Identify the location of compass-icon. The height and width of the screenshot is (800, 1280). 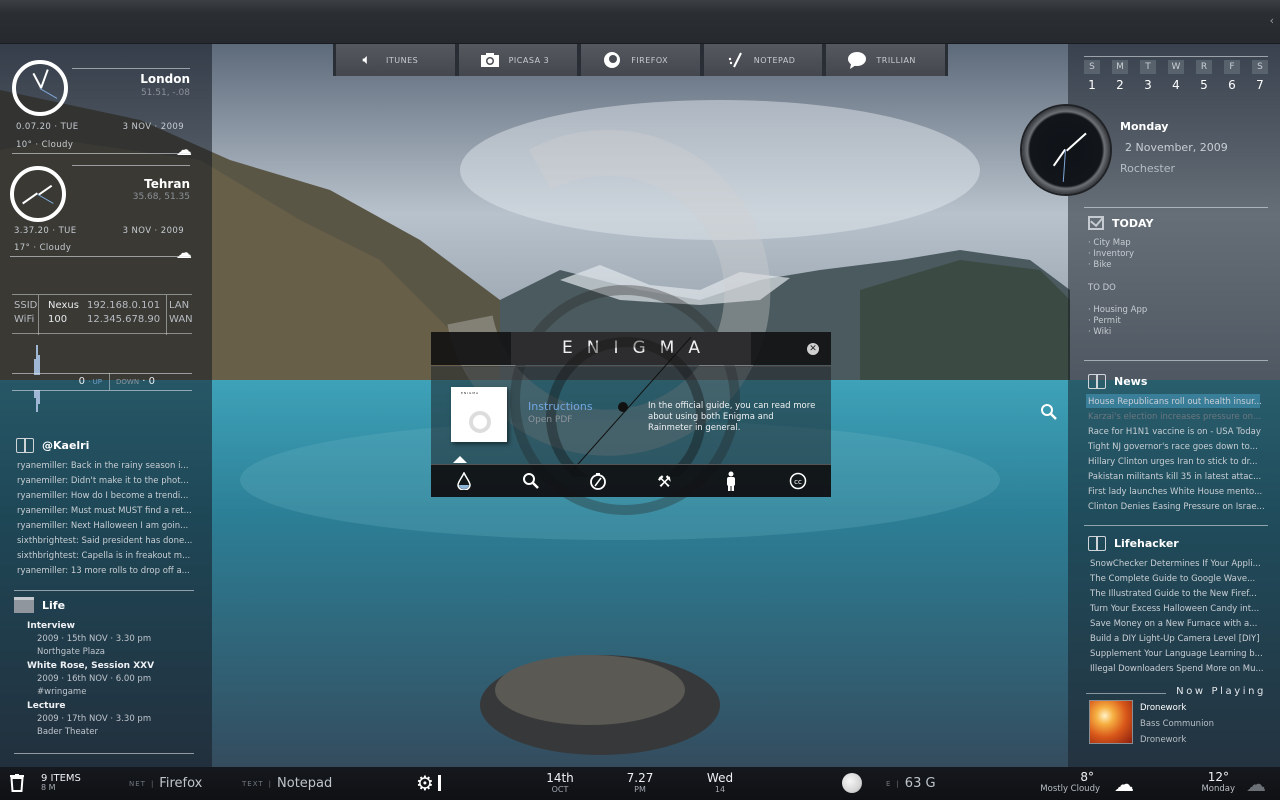
(598, 481).